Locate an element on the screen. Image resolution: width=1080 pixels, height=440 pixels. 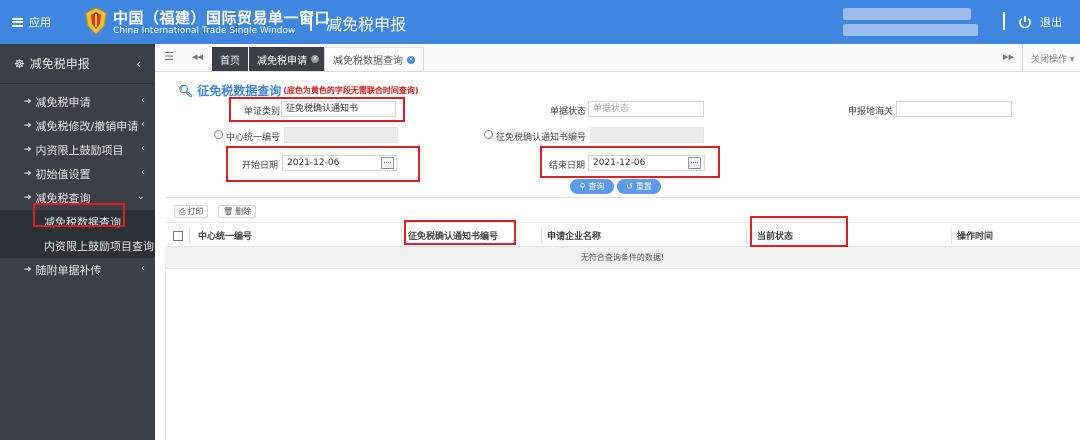
sidebar-item-initial-settings: ➜ 初始值设置 ‹ is located at coordinates (77, 174).